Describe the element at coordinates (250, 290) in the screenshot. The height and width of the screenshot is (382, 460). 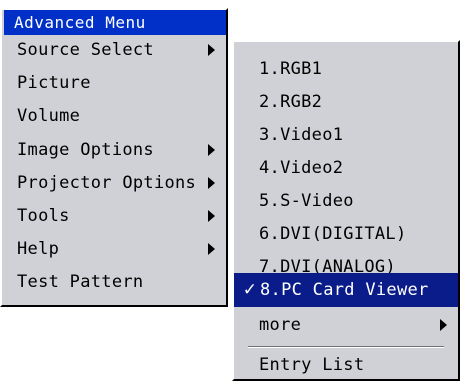
I see `checkmark-icon: ✓` at that location.